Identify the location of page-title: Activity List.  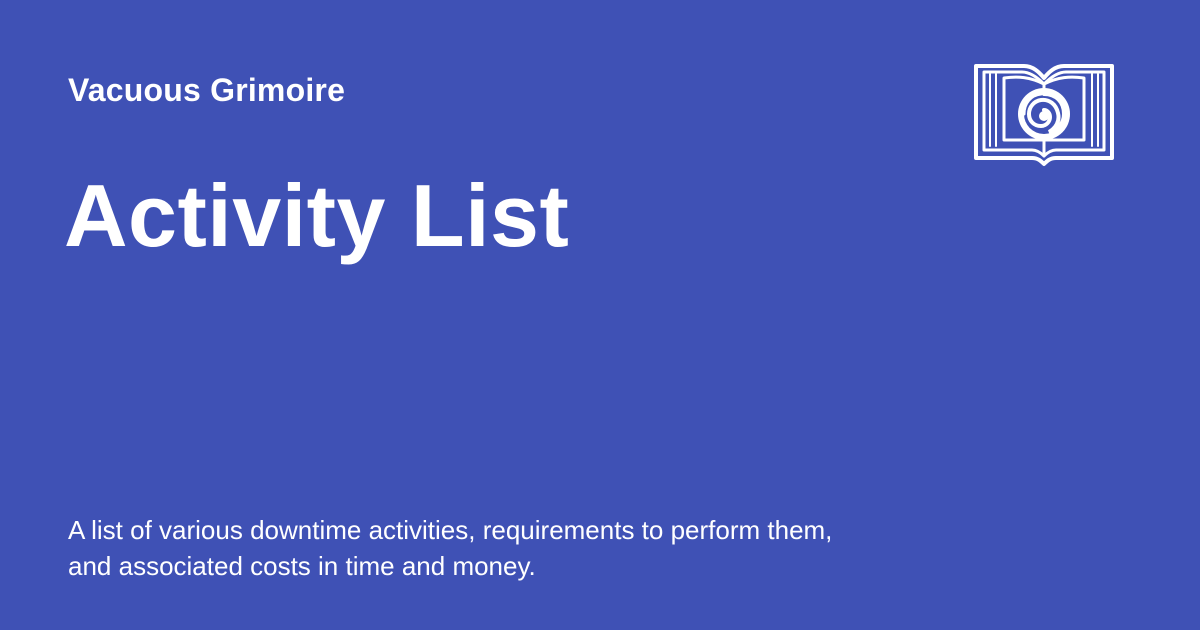
(317, 215).